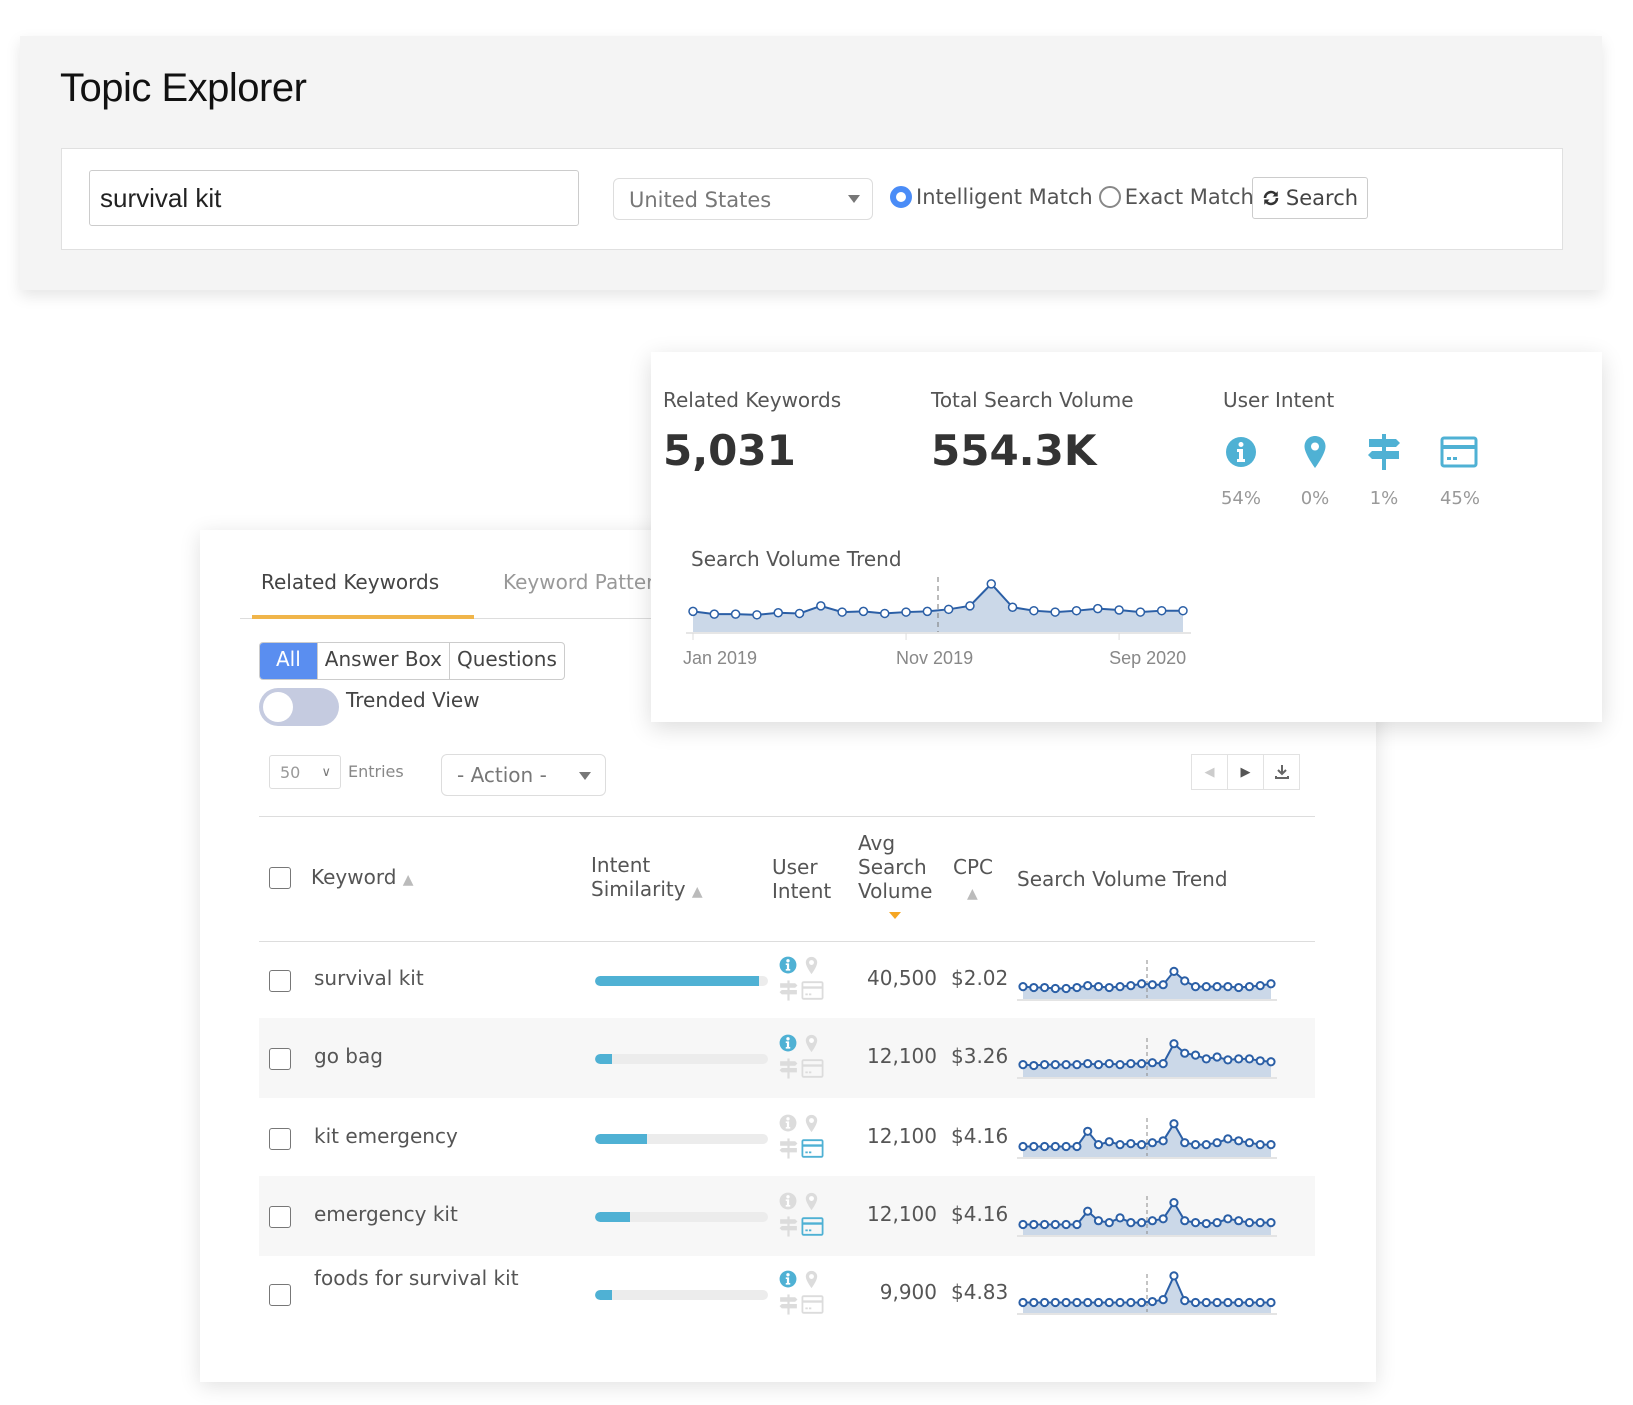 Image resolution: width=1633 pixels, height=1405 pixels. Describe the element at coordinates (720, 658) in the screenshot. I see `x-tick-label: Jan 2019` at that location.